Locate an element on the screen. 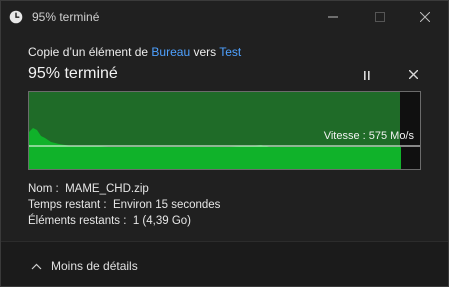 This screenshot has width=449, height=287. progress-heading: 95% terminé is located at coordinates (73, 73).